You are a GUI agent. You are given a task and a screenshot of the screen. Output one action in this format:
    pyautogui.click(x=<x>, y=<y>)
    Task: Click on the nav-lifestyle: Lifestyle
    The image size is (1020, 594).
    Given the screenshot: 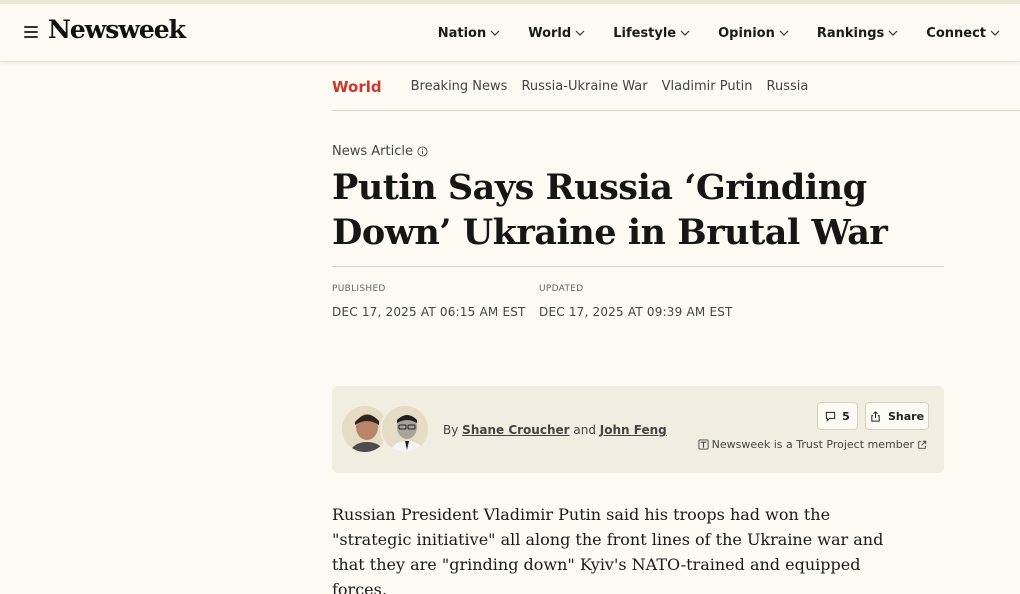 What is the action you would take?
    pyautogui.click(x=651, y=33)
    